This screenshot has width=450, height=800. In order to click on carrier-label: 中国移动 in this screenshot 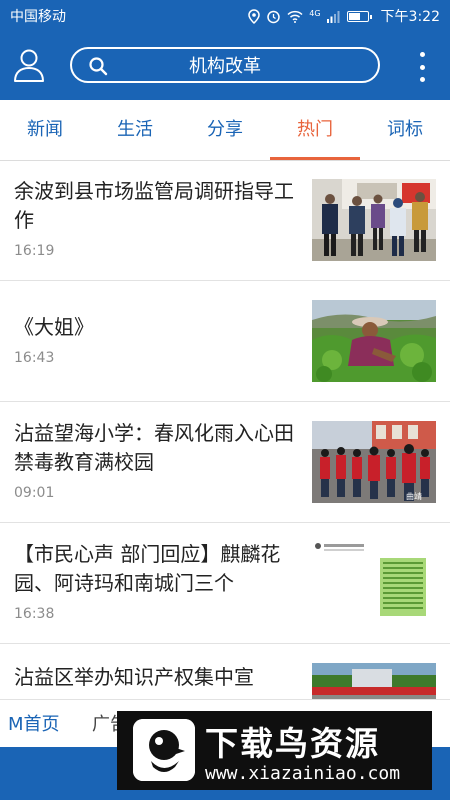, I will do `click(38, 17)`.